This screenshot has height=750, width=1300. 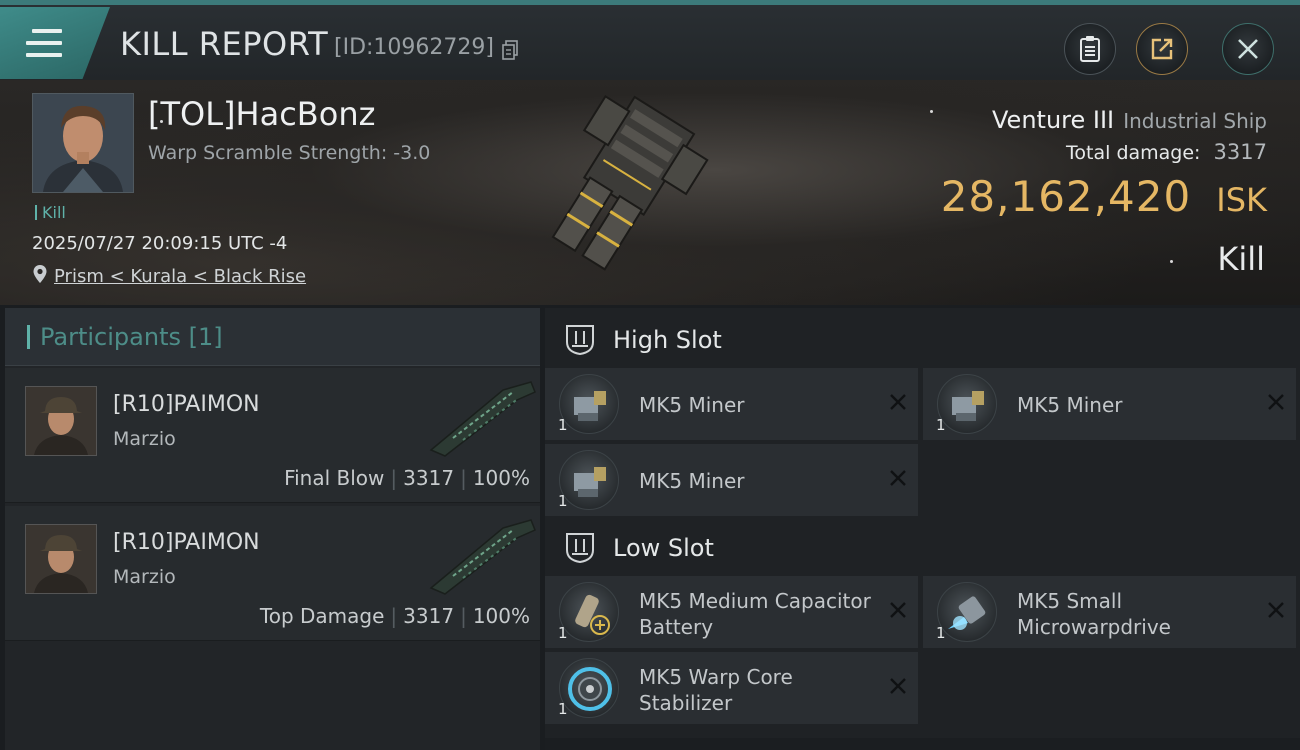 I want to click on module-name: MK5 Warp Core Stabilizer, so click(x=716, y=690).